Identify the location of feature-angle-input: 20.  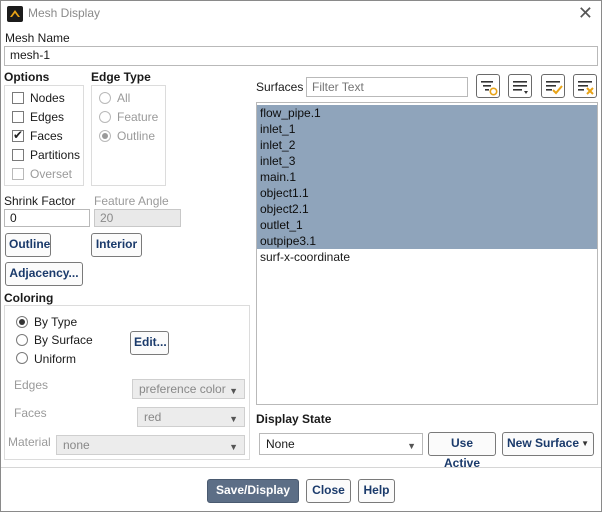
(137, 218).